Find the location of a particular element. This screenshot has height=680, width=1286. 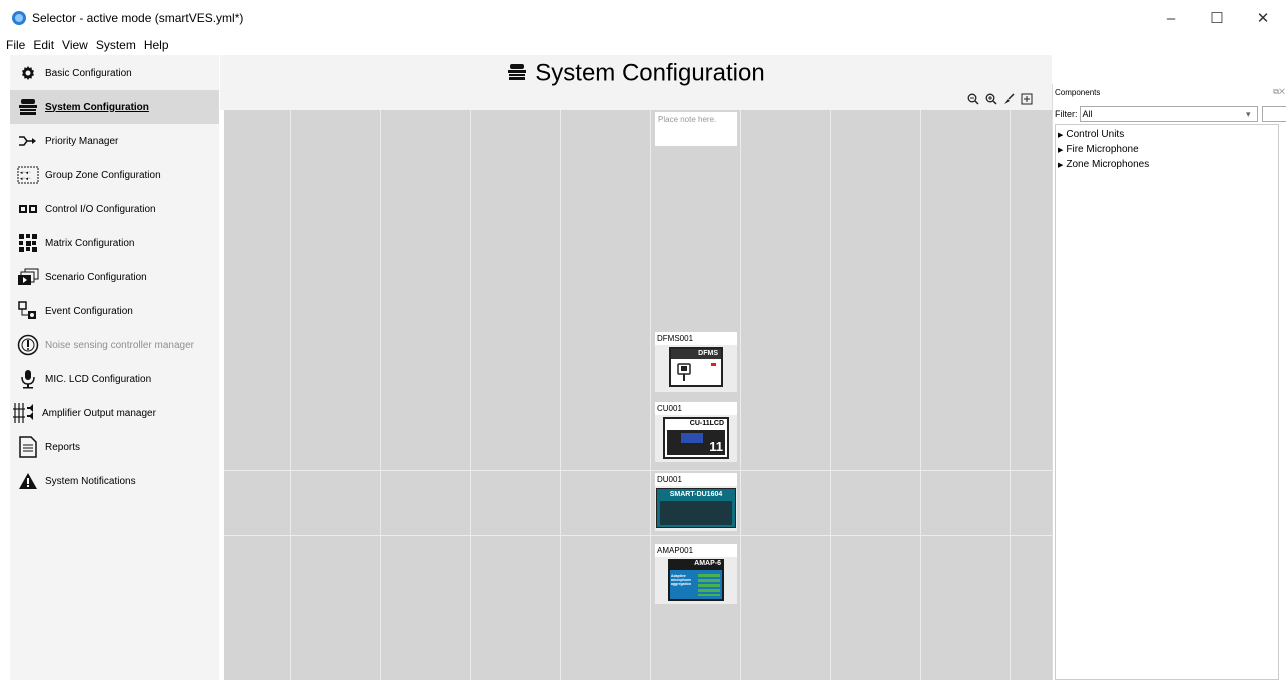

dfms-device-image: DFMS is located at coordinates (696, 367).